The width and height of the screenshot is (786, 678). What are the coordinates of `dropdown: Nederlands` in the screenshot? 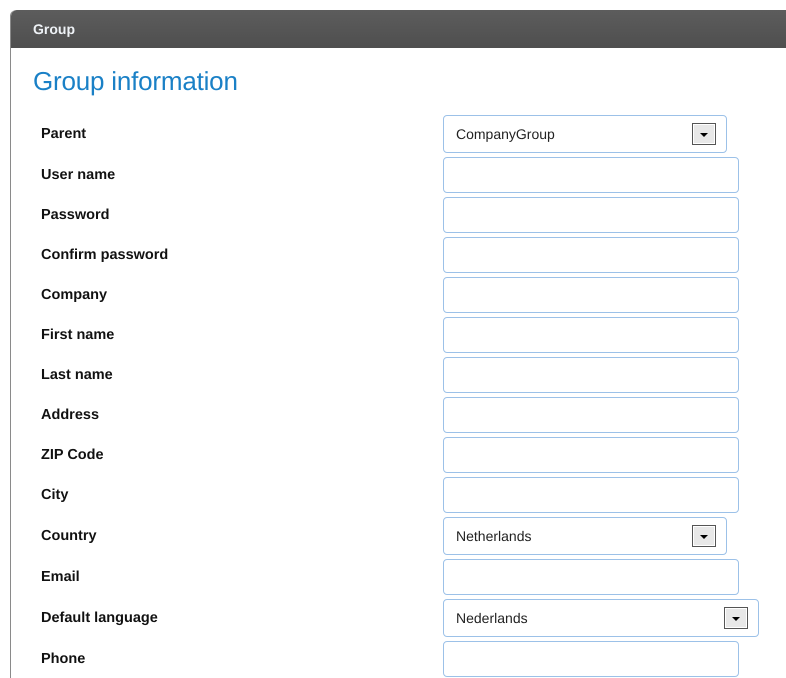 It's located at (601, 618).